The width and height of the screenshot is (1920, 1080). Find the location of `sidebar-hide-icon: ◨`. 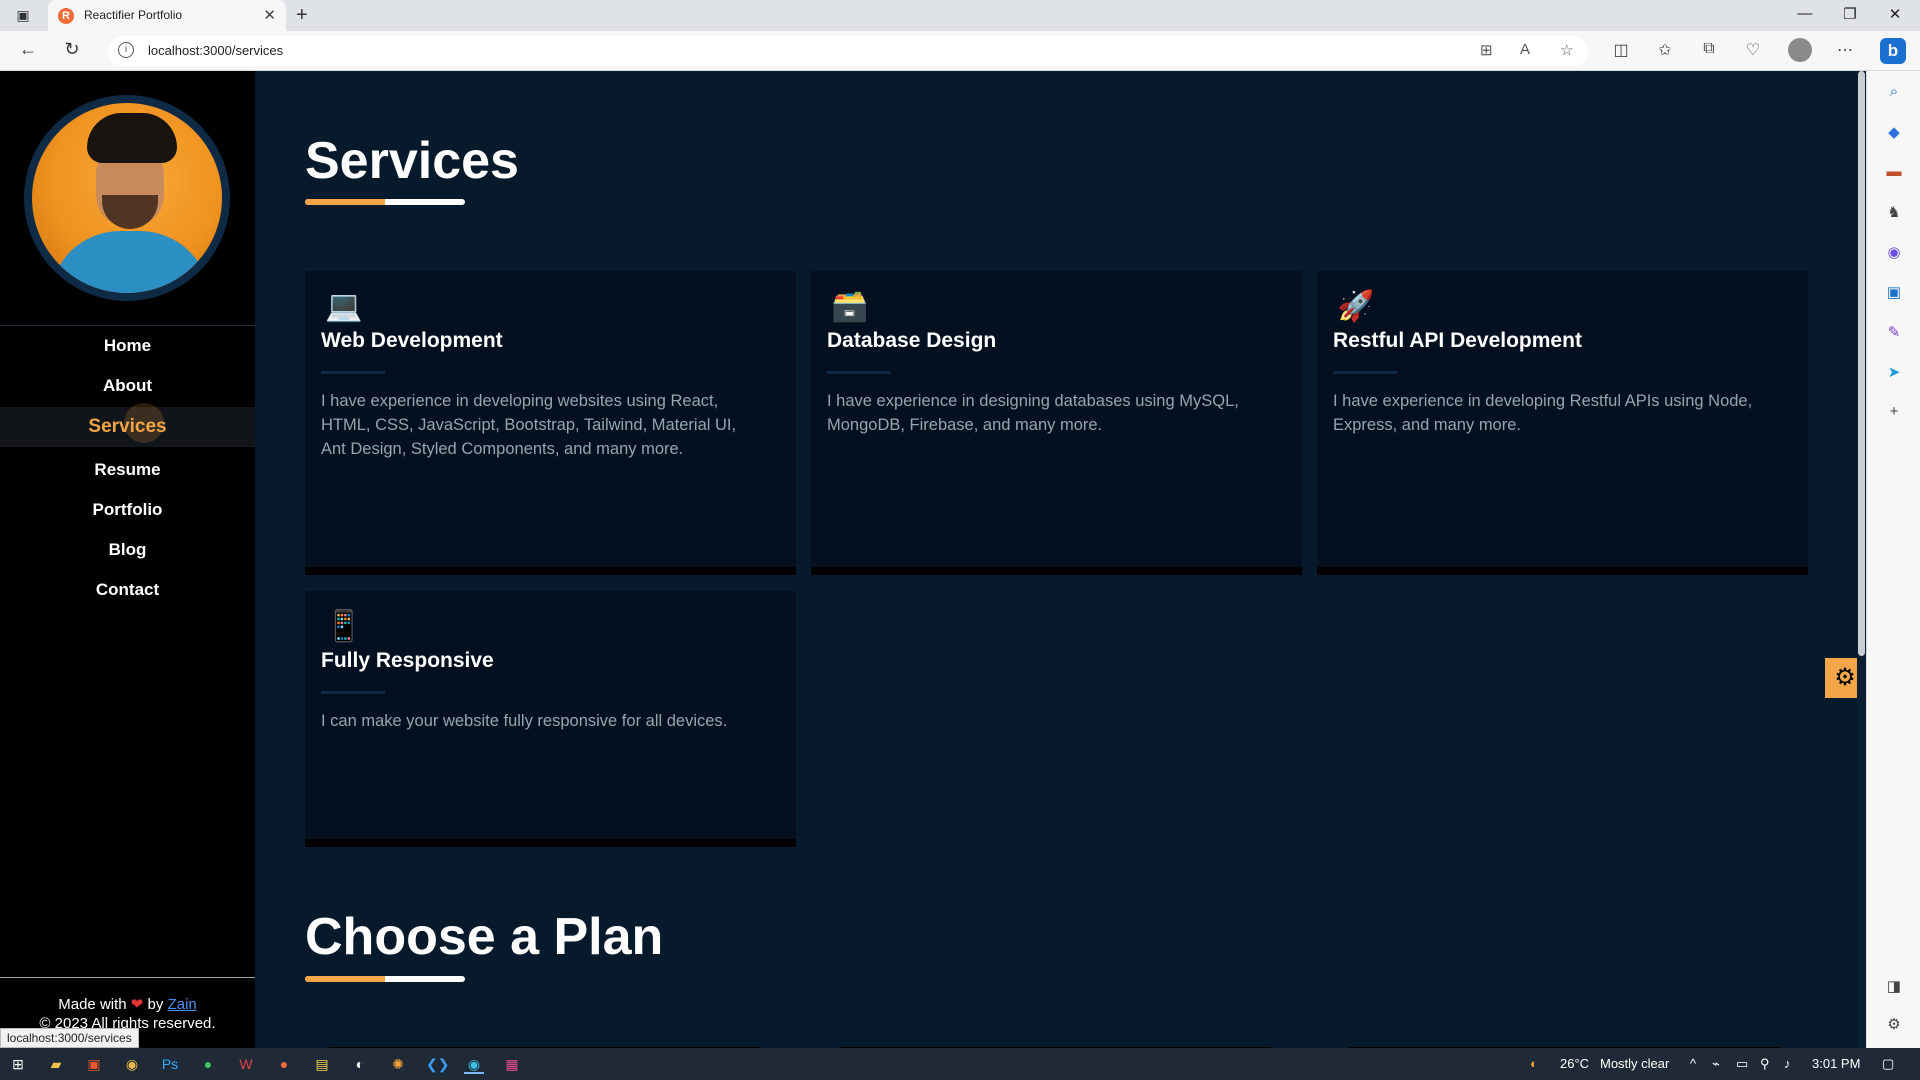

sidebar-hide-icon: ◨ is located at coordinates (1894, 986).